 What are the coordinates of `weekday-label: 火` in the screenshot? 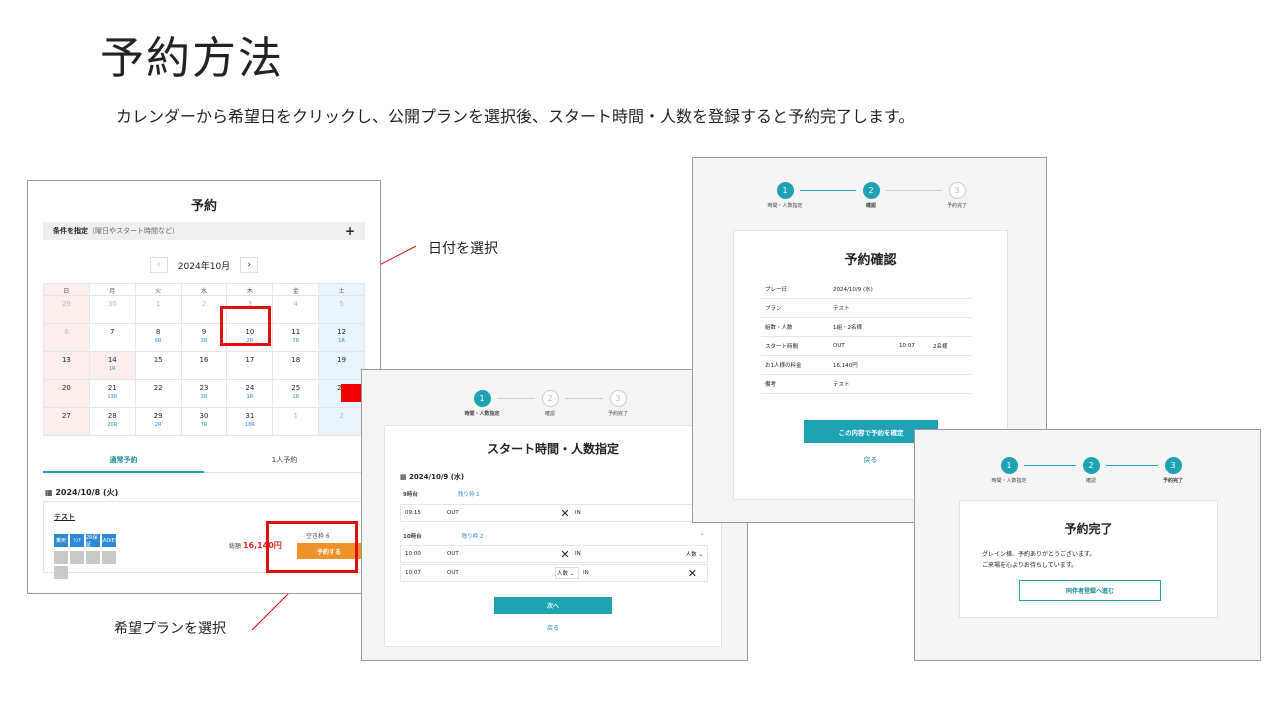 It's located at (158, 290).